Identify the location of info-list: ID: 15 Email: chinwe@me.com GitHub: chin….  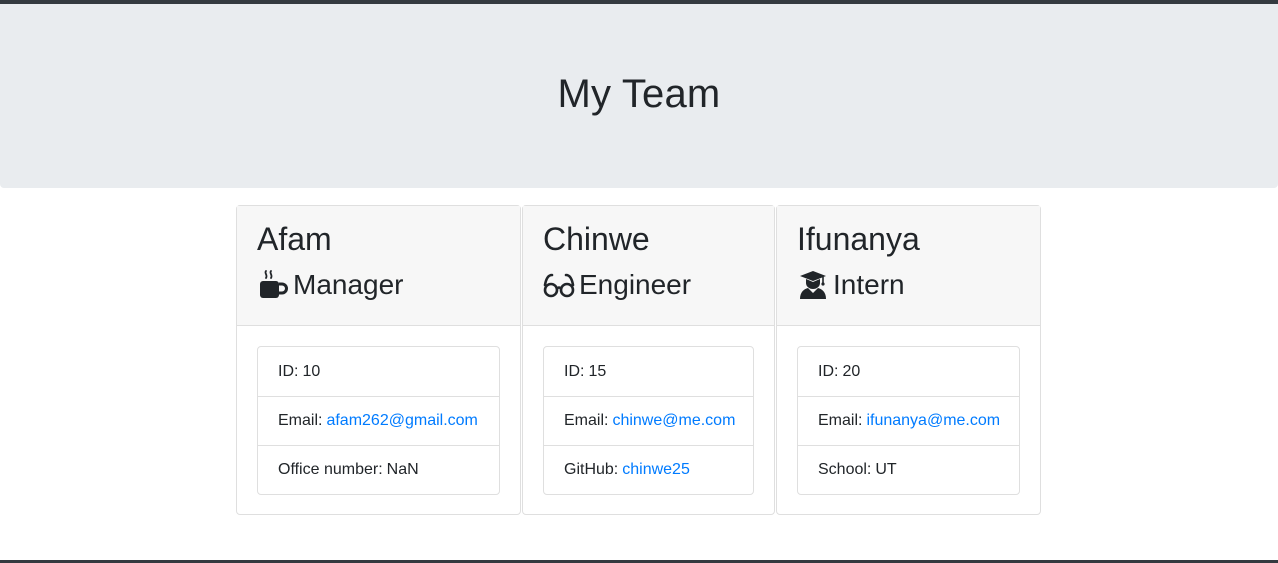
(648, 420).